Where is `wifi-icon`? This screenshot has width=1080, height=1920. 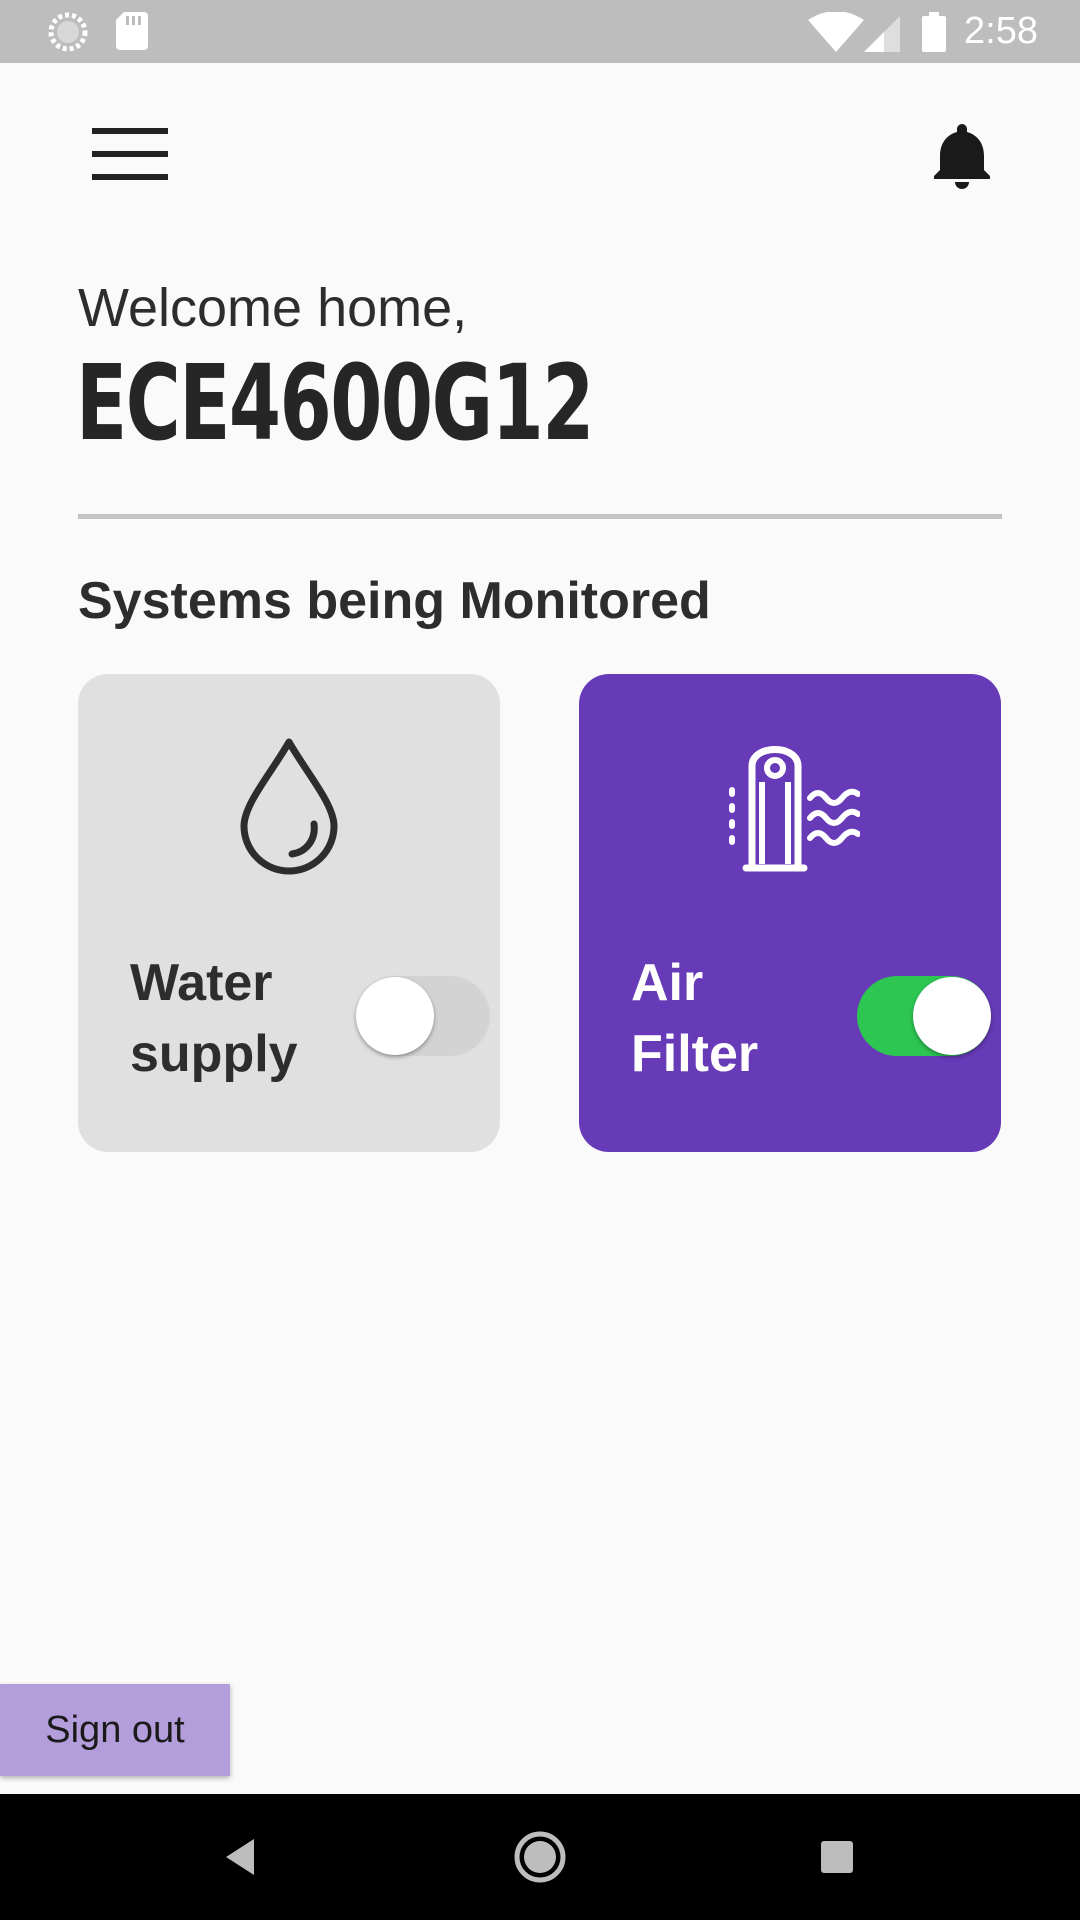
wifi-icon is located at coordinates (836, 34).